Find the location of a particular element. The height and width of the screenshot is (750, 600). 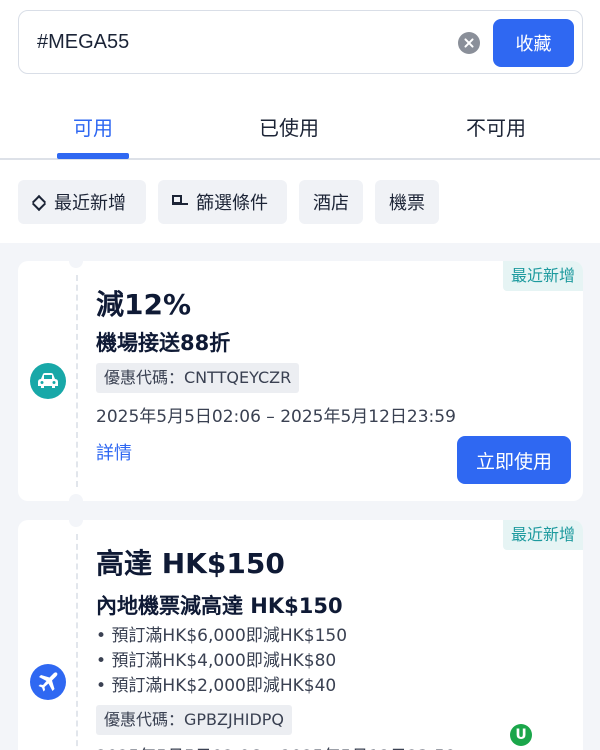

watermark-logo: U is located at coordinates (521, 735).